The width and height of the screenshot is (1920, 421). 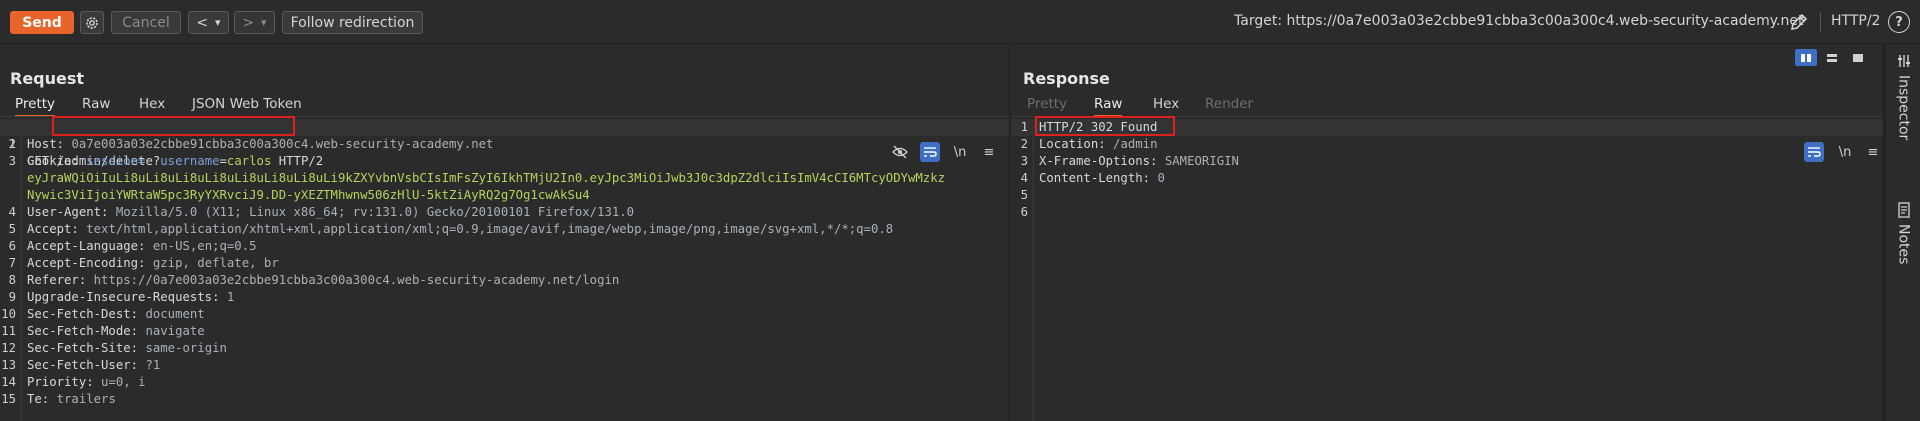 I want to click on line-number: 7, so click(x=12, y=263).